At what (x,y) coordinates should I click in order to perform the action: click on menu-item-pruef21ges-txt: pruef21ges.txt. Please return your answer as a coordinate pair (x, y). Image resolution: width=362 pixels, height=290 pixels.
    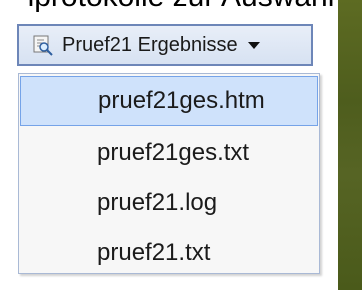
    Looking at the image, I should click on (169, 153).